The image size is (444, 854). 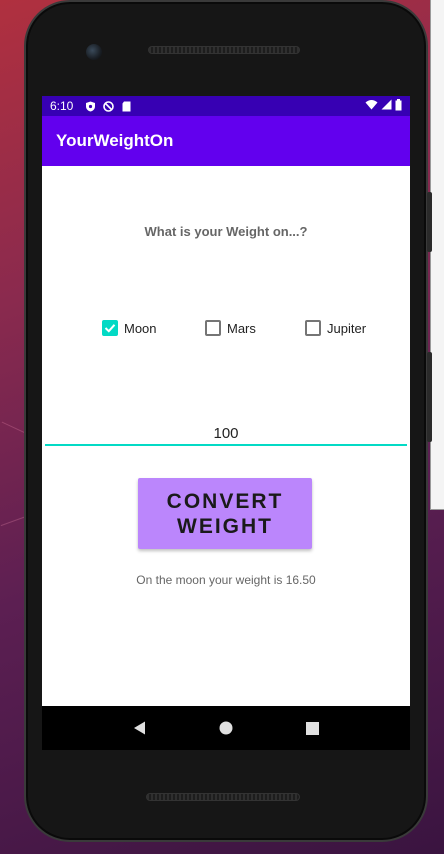 I want to click on speaker-grille-top, so click(x=224, y=50).